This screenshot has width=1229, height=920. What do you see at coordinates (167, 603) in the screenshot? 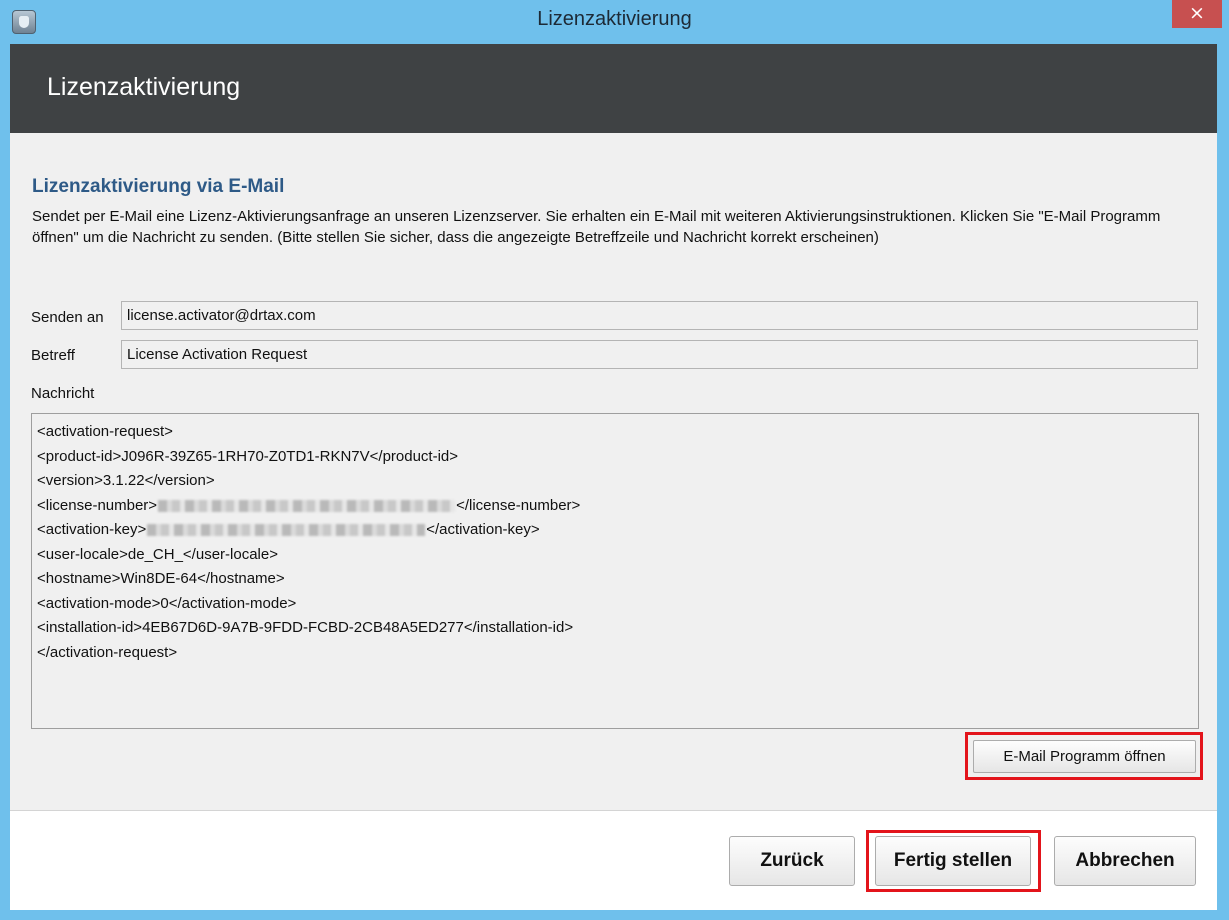
I see `message-line: <activation-mode>0</activation-mode>` at bounding box center [167, 603].